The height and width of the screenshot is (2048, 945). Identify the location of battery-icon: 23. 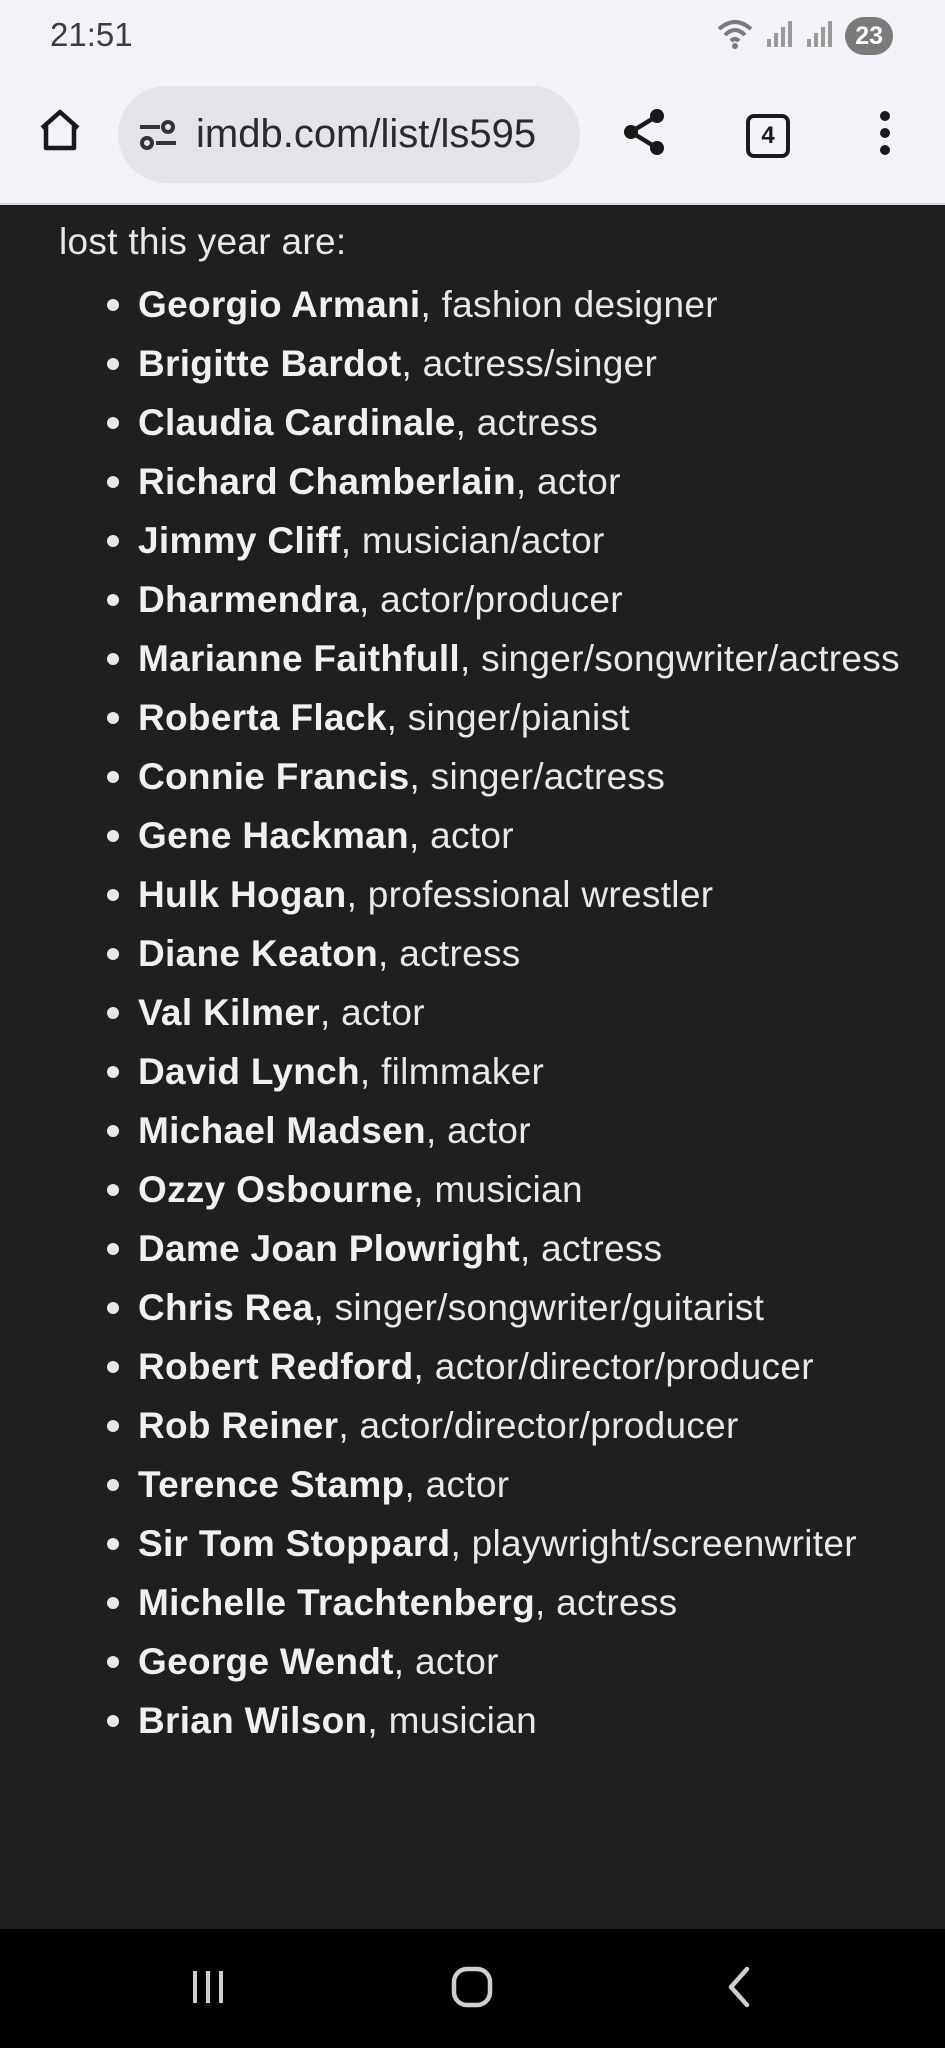
(869, 36).